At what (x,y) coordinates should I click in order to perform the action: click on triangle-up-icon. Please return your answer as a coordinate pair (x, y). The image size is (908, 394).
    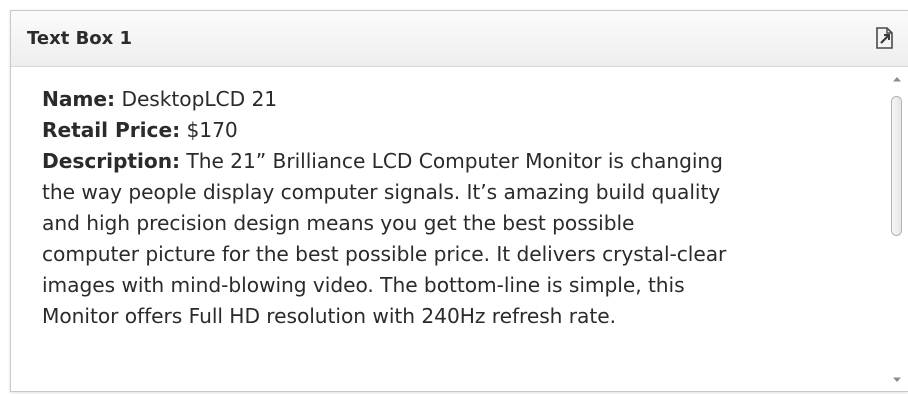
    Looking at the image, I should click on (897, 79).